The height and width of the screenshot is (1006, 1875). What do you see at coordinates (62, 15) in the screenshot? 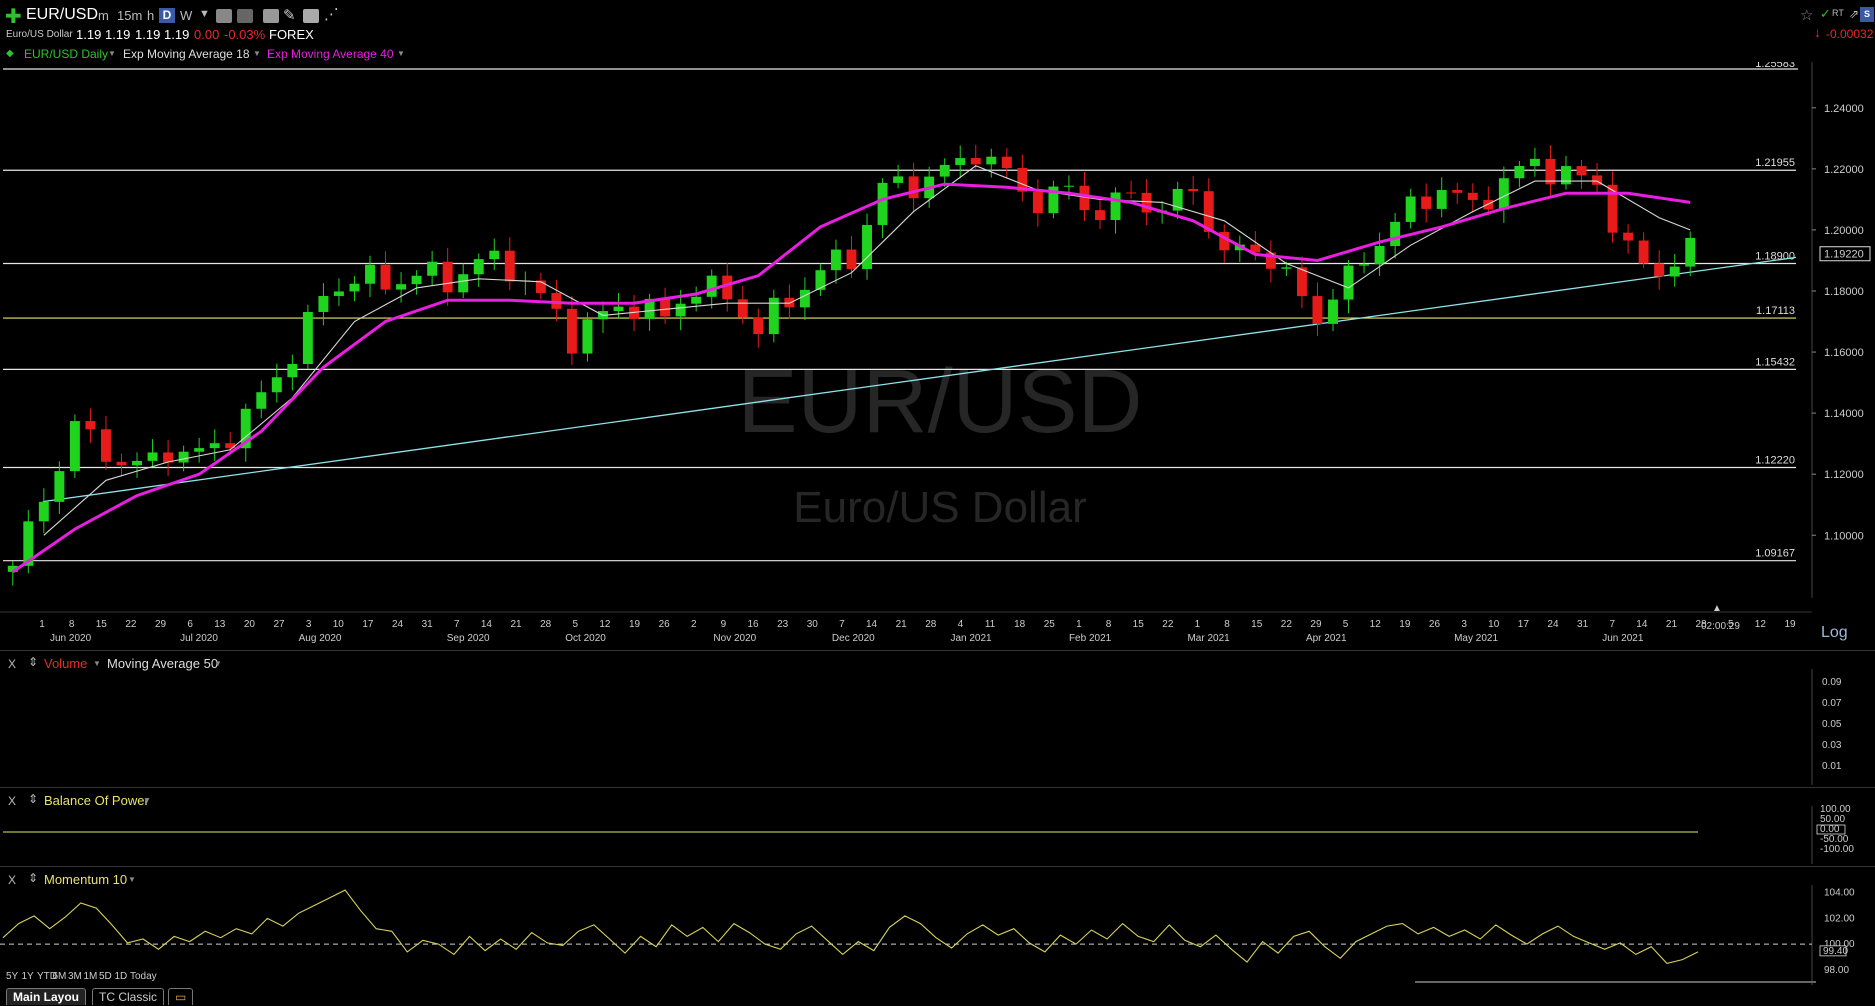
I see `symbol-name: EUR/USD` at bounding box center [62, 15].